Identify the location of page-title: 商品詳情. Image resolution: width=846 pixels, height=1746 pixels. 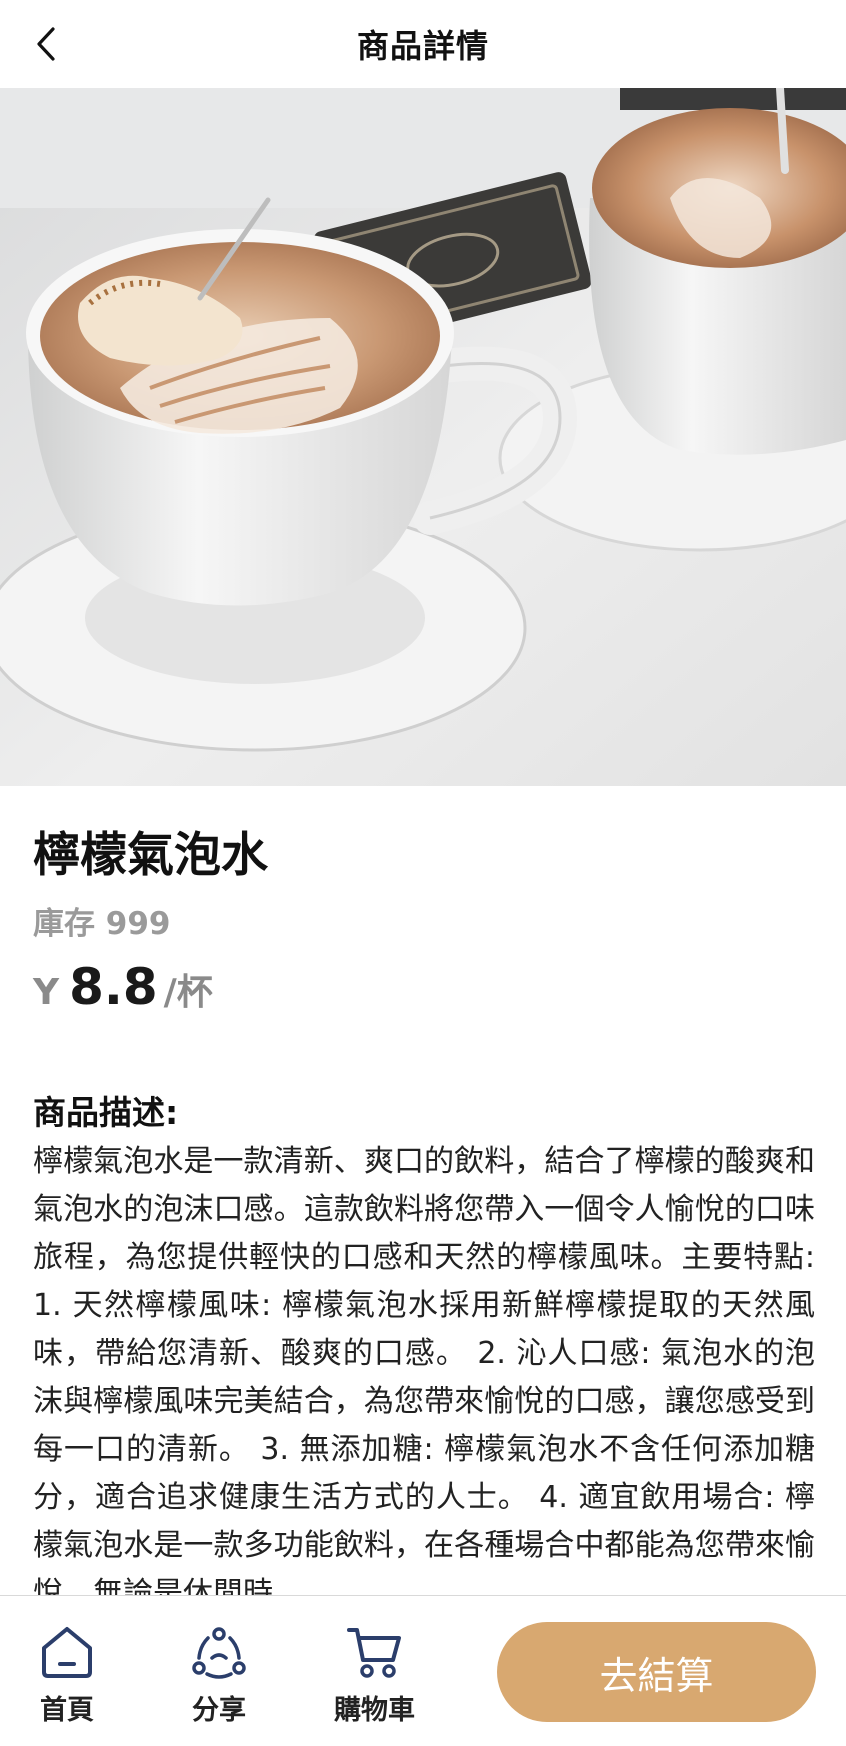
(422, 46).